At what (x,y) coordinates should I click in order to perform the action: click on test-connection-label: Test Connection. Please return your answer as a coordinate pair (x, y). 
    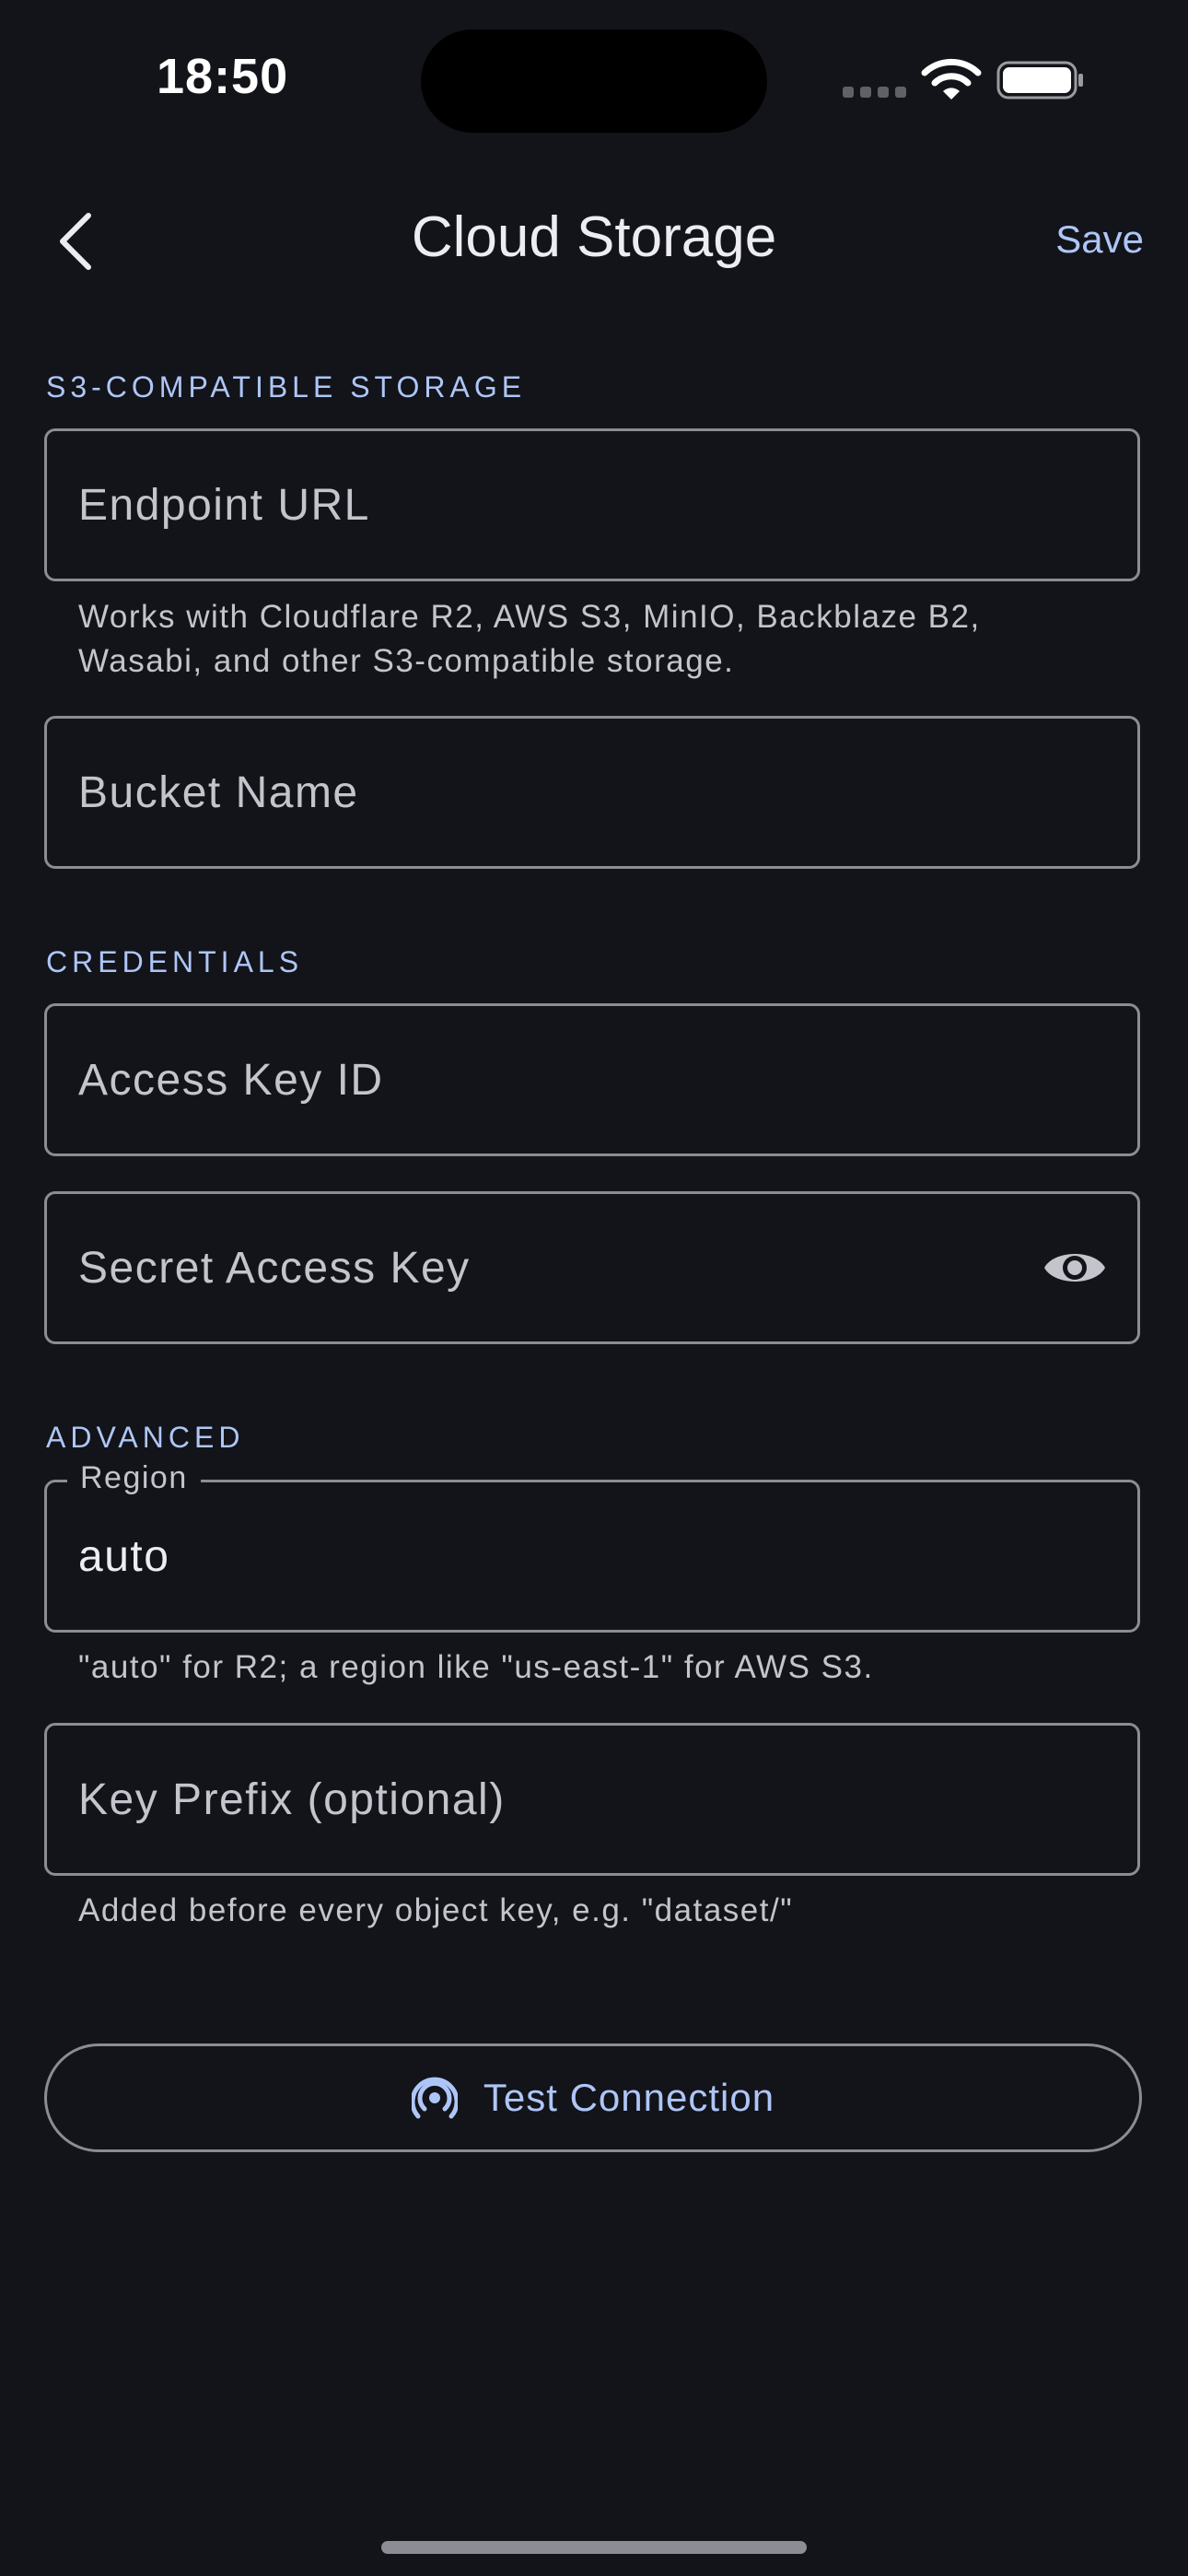
    Looking at the image, I should click on (629, 2097).